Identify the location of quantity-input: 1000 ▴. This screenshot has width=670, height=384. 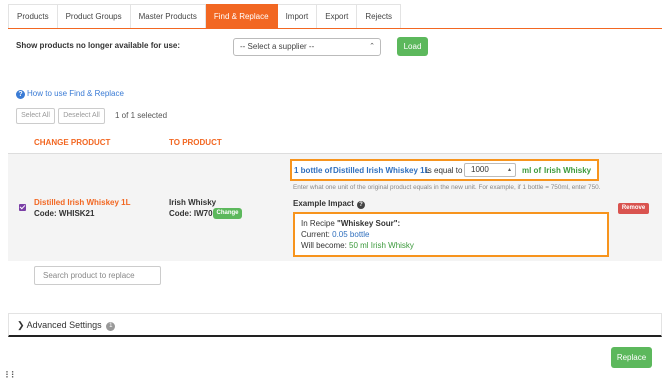
(490, 170).